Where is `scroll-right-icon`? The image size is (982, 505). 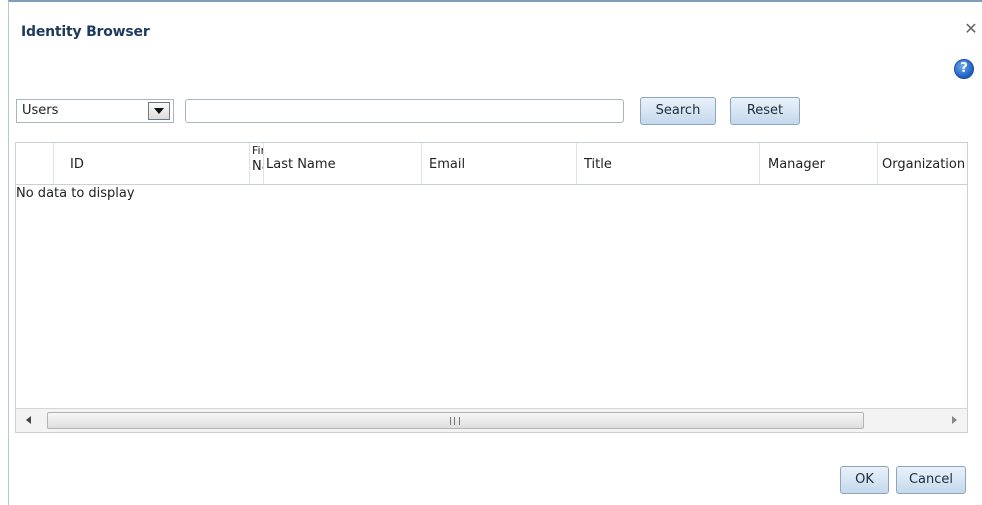 scroll-right-icon is located at coordinates (954, 420).